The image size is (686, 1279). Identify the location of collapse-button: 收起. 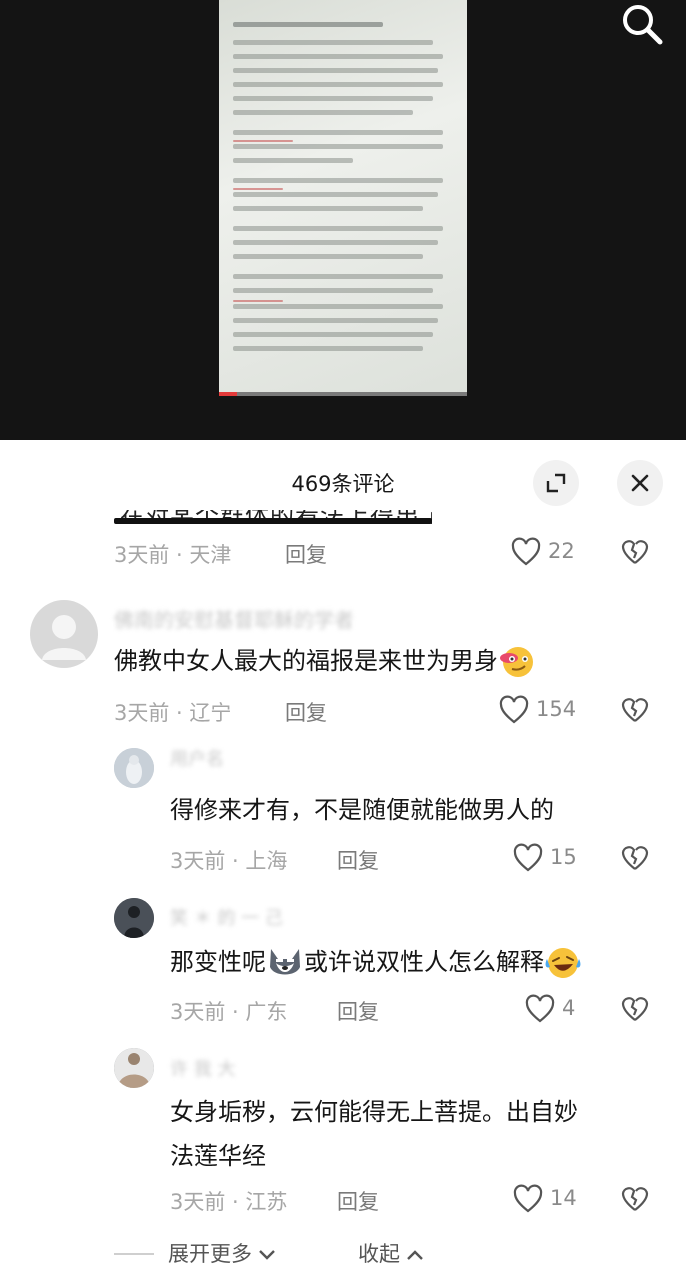
(391, 1253).